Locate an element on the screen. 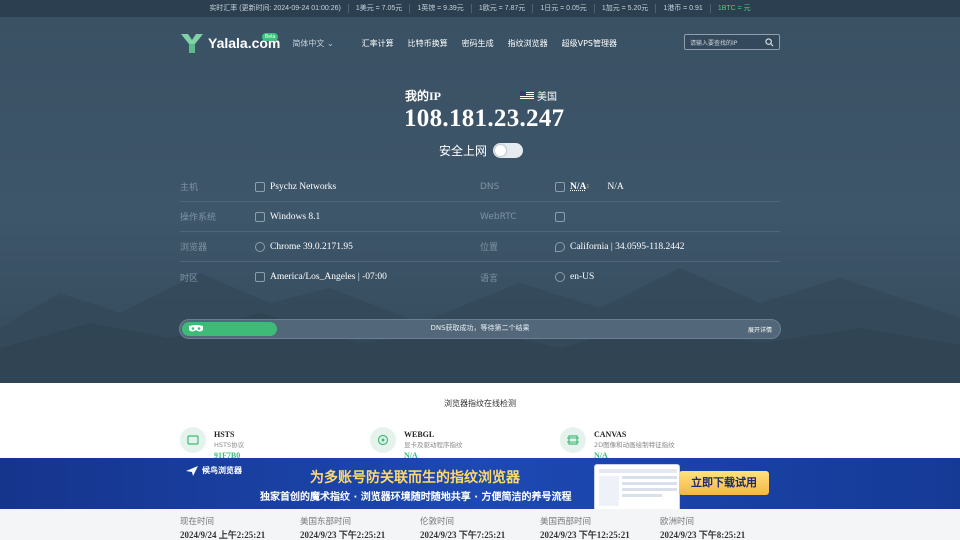  clock-value: 2024/9/23 下午7:25:21 is located at coordinates (463, 535).